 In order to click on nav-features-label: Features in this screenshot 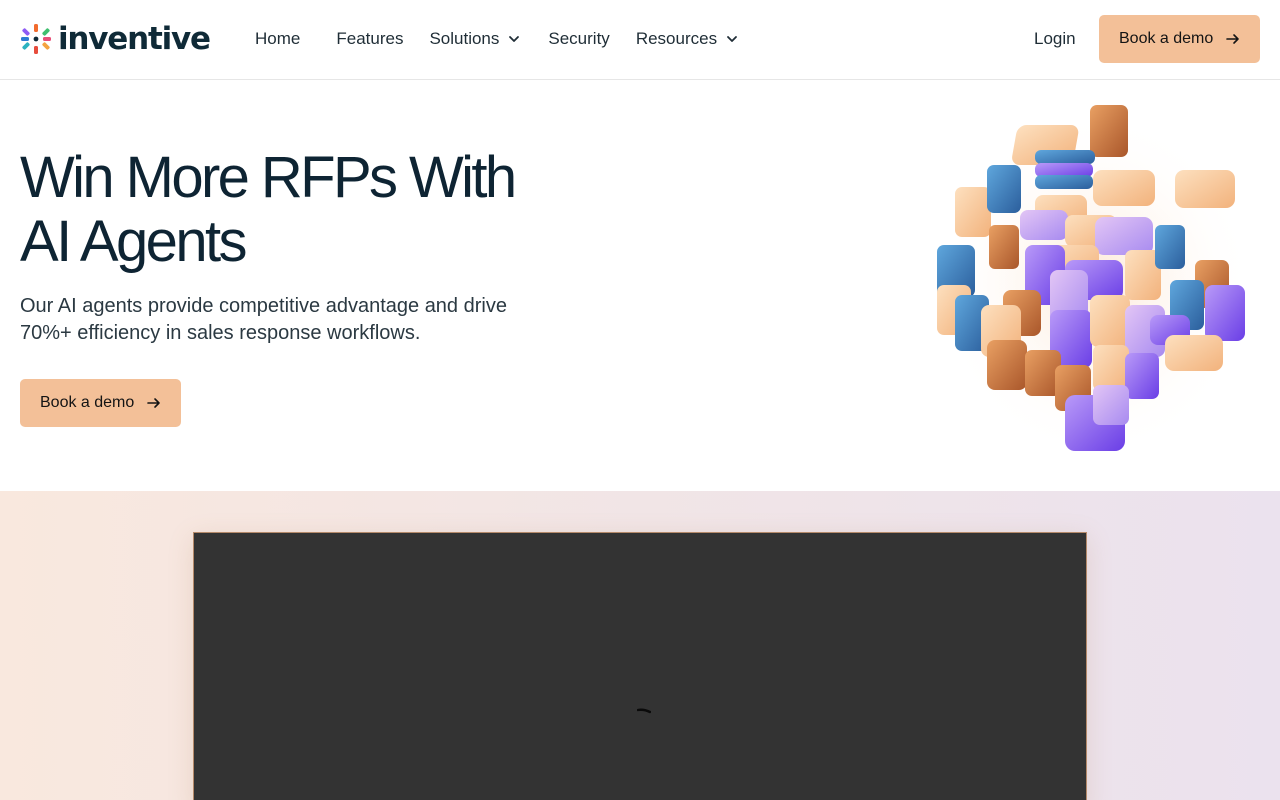, I will do `click(370, 38)`.